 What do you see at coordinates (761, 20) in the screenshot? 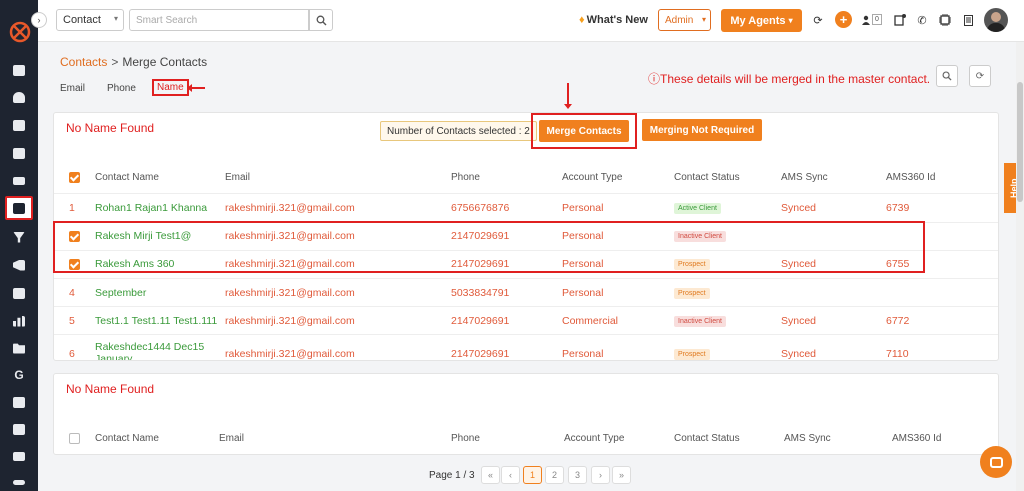
I see `my-agents-button: My Agents ▾` at bounding box center [761, 20].